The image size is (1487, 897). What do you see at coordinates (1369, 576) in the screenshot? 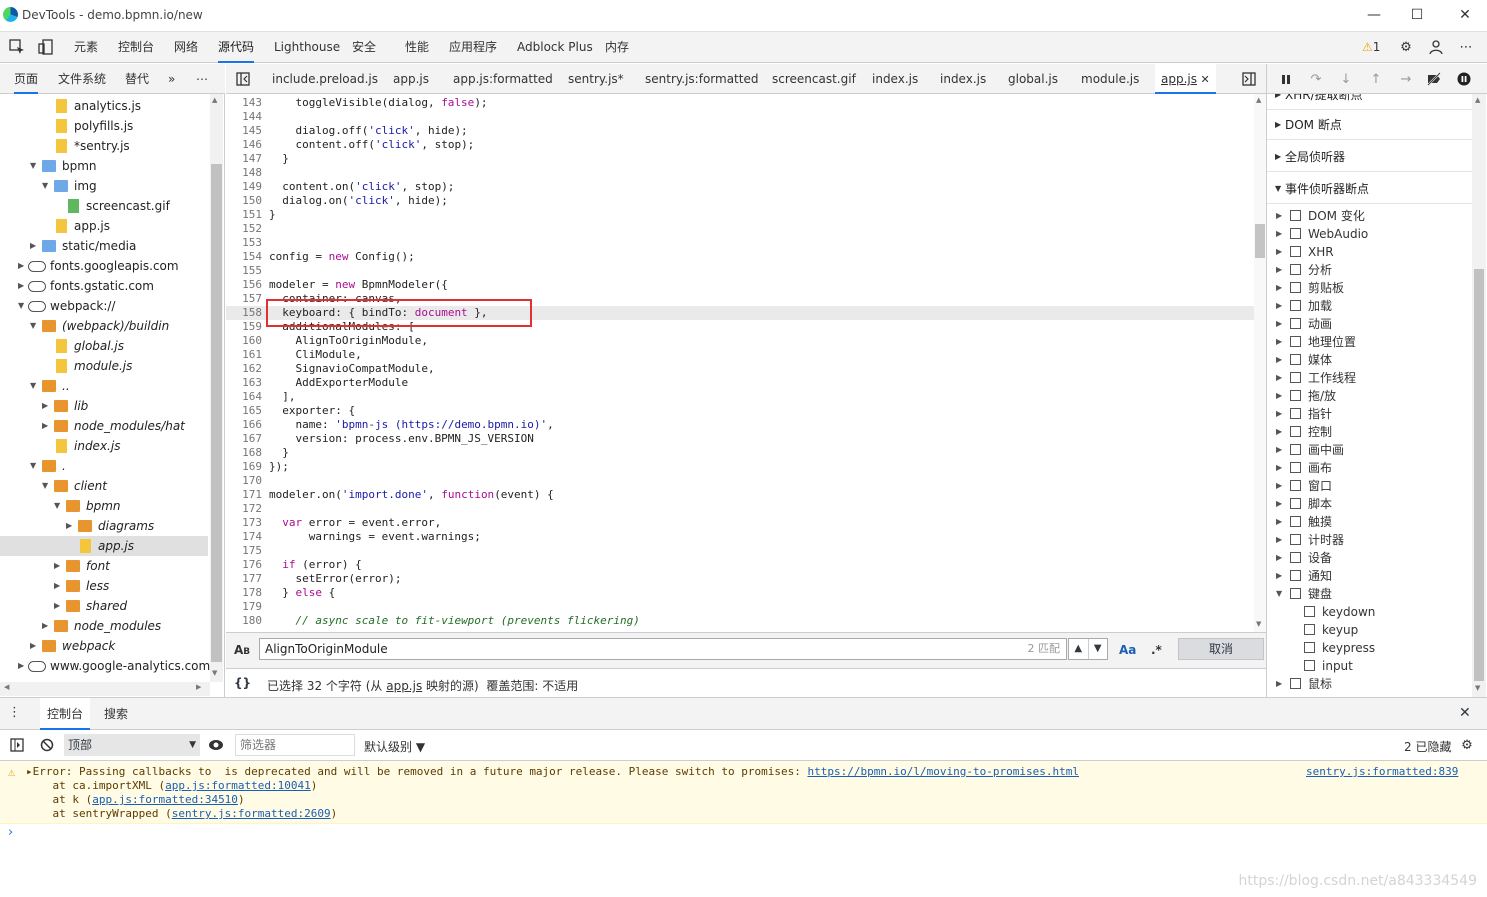
I see `event-breakpoint-item: ▶ 通知` at bounding box center [1369, 576].